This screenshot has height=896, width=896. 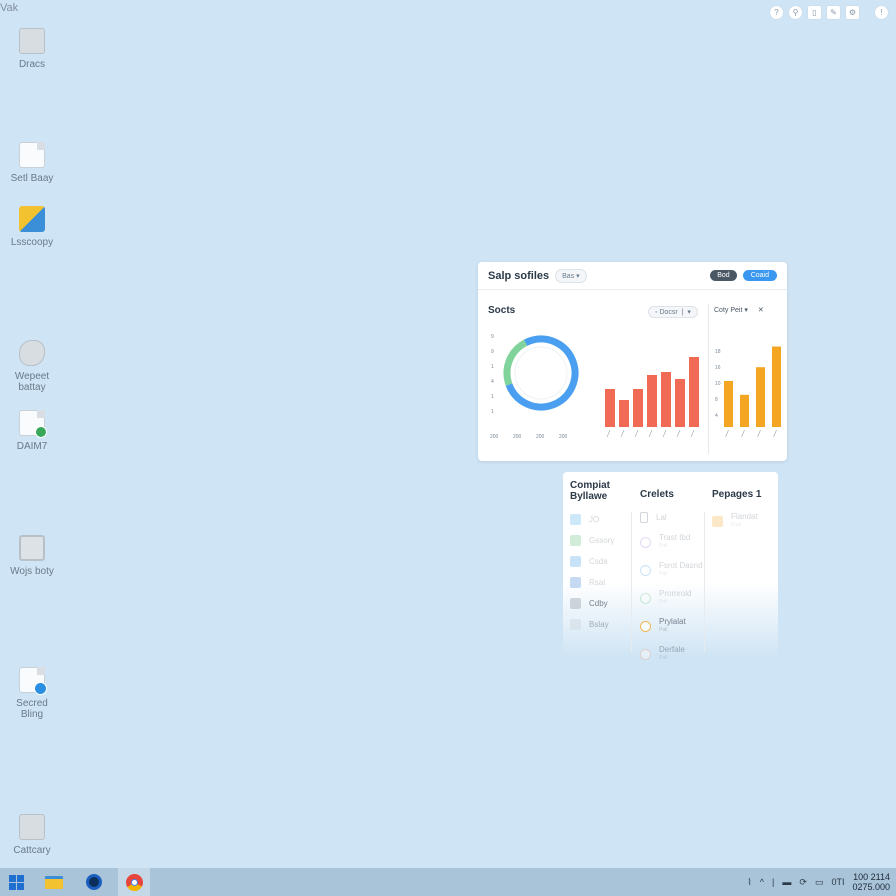 I want to click on y-tick-label: 16, so click(x=718, y=368).